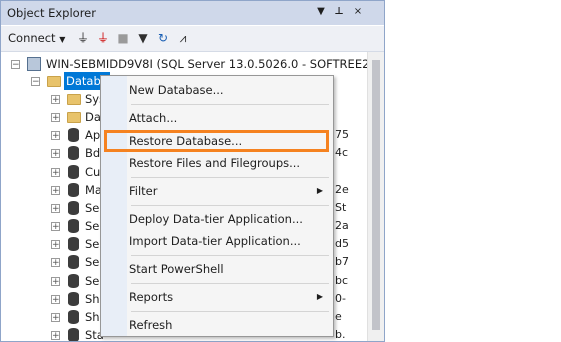  Describe the element at coordinates (342, 244) in the screenshot. I see `tree-node-label-overflow: d5` at that location.